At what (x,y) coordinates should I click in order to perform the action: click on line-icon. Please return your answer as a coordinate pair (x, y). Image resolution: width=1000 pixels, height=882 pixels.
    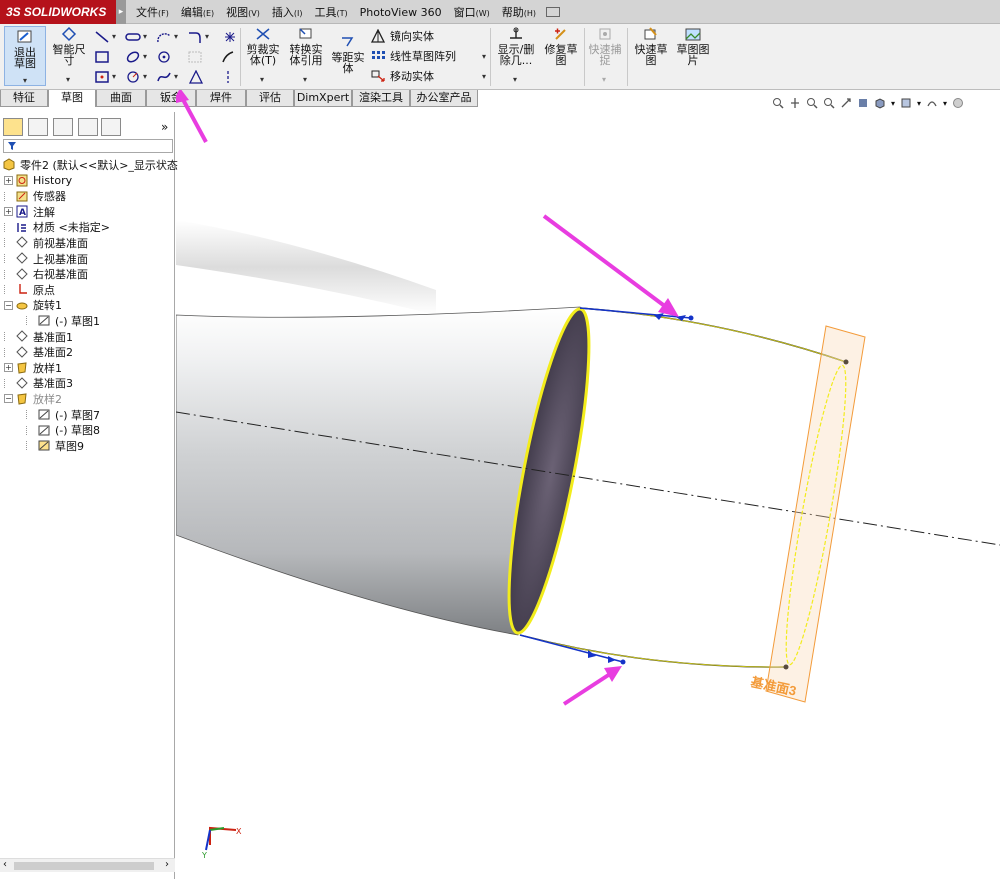
    Looking at the image, I should click on (102, 37).